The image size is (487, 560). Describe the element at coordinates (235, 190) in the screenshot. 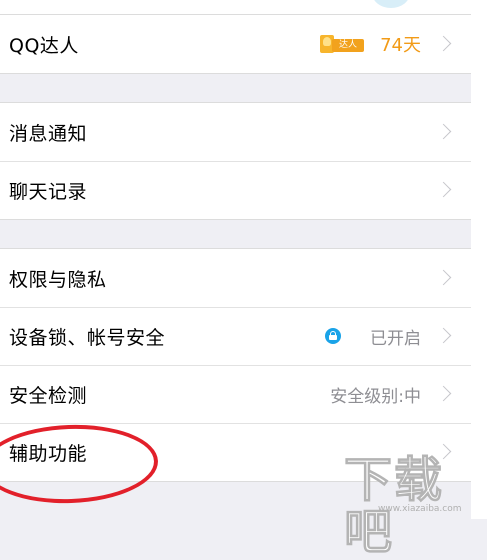

I see `chat-history-row: 聊天记录` at that location.